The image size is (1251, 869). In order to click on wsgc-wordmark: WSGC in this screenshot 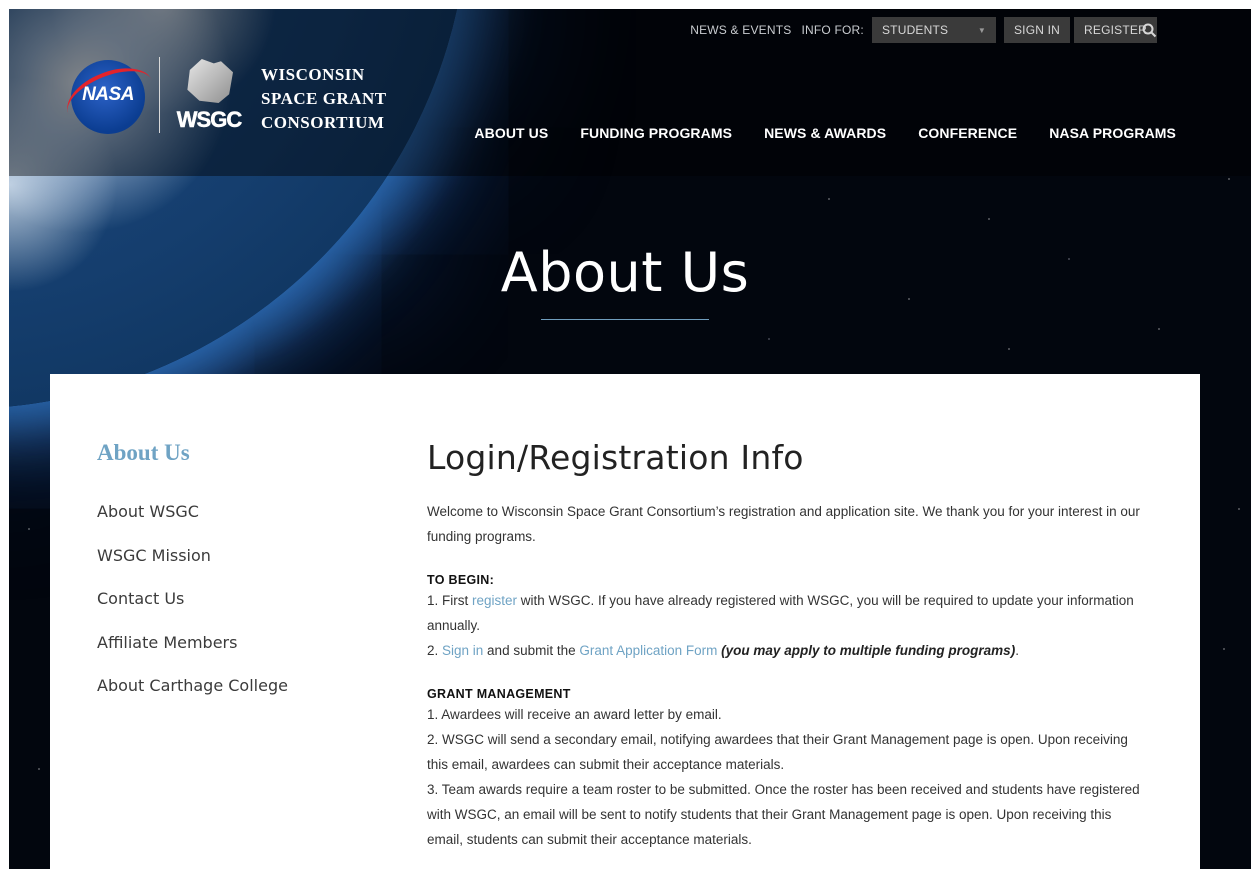, I will do `click(209, 120)`.